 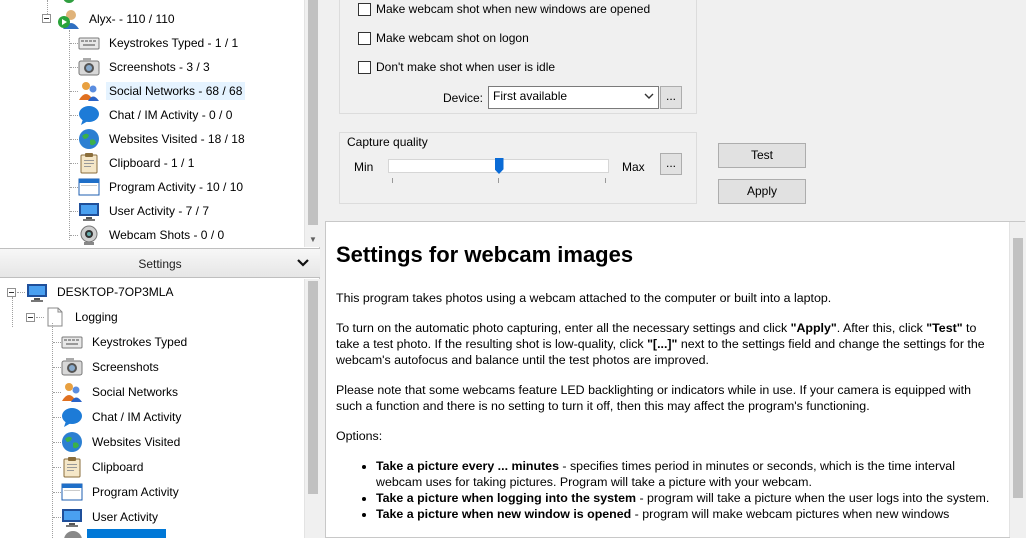 I want to click on report-item-keyboard: Keystrokes Typed - 1 / 1, so click(x=159, y=43).